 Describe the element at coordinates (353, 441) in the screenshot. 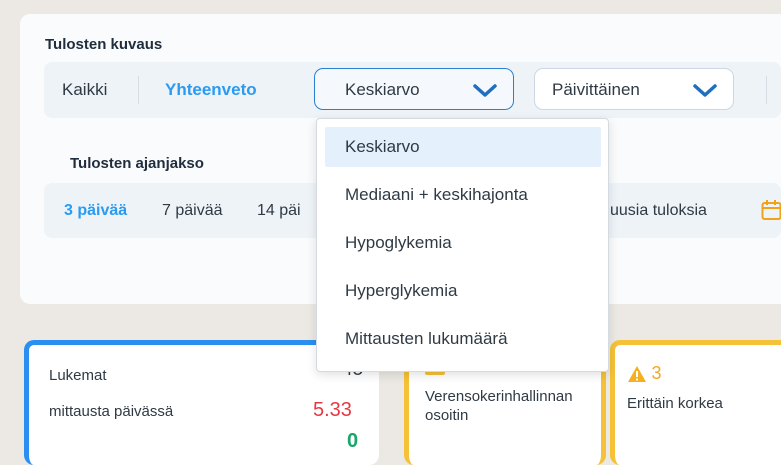

I see `third-value: 0` at that location.